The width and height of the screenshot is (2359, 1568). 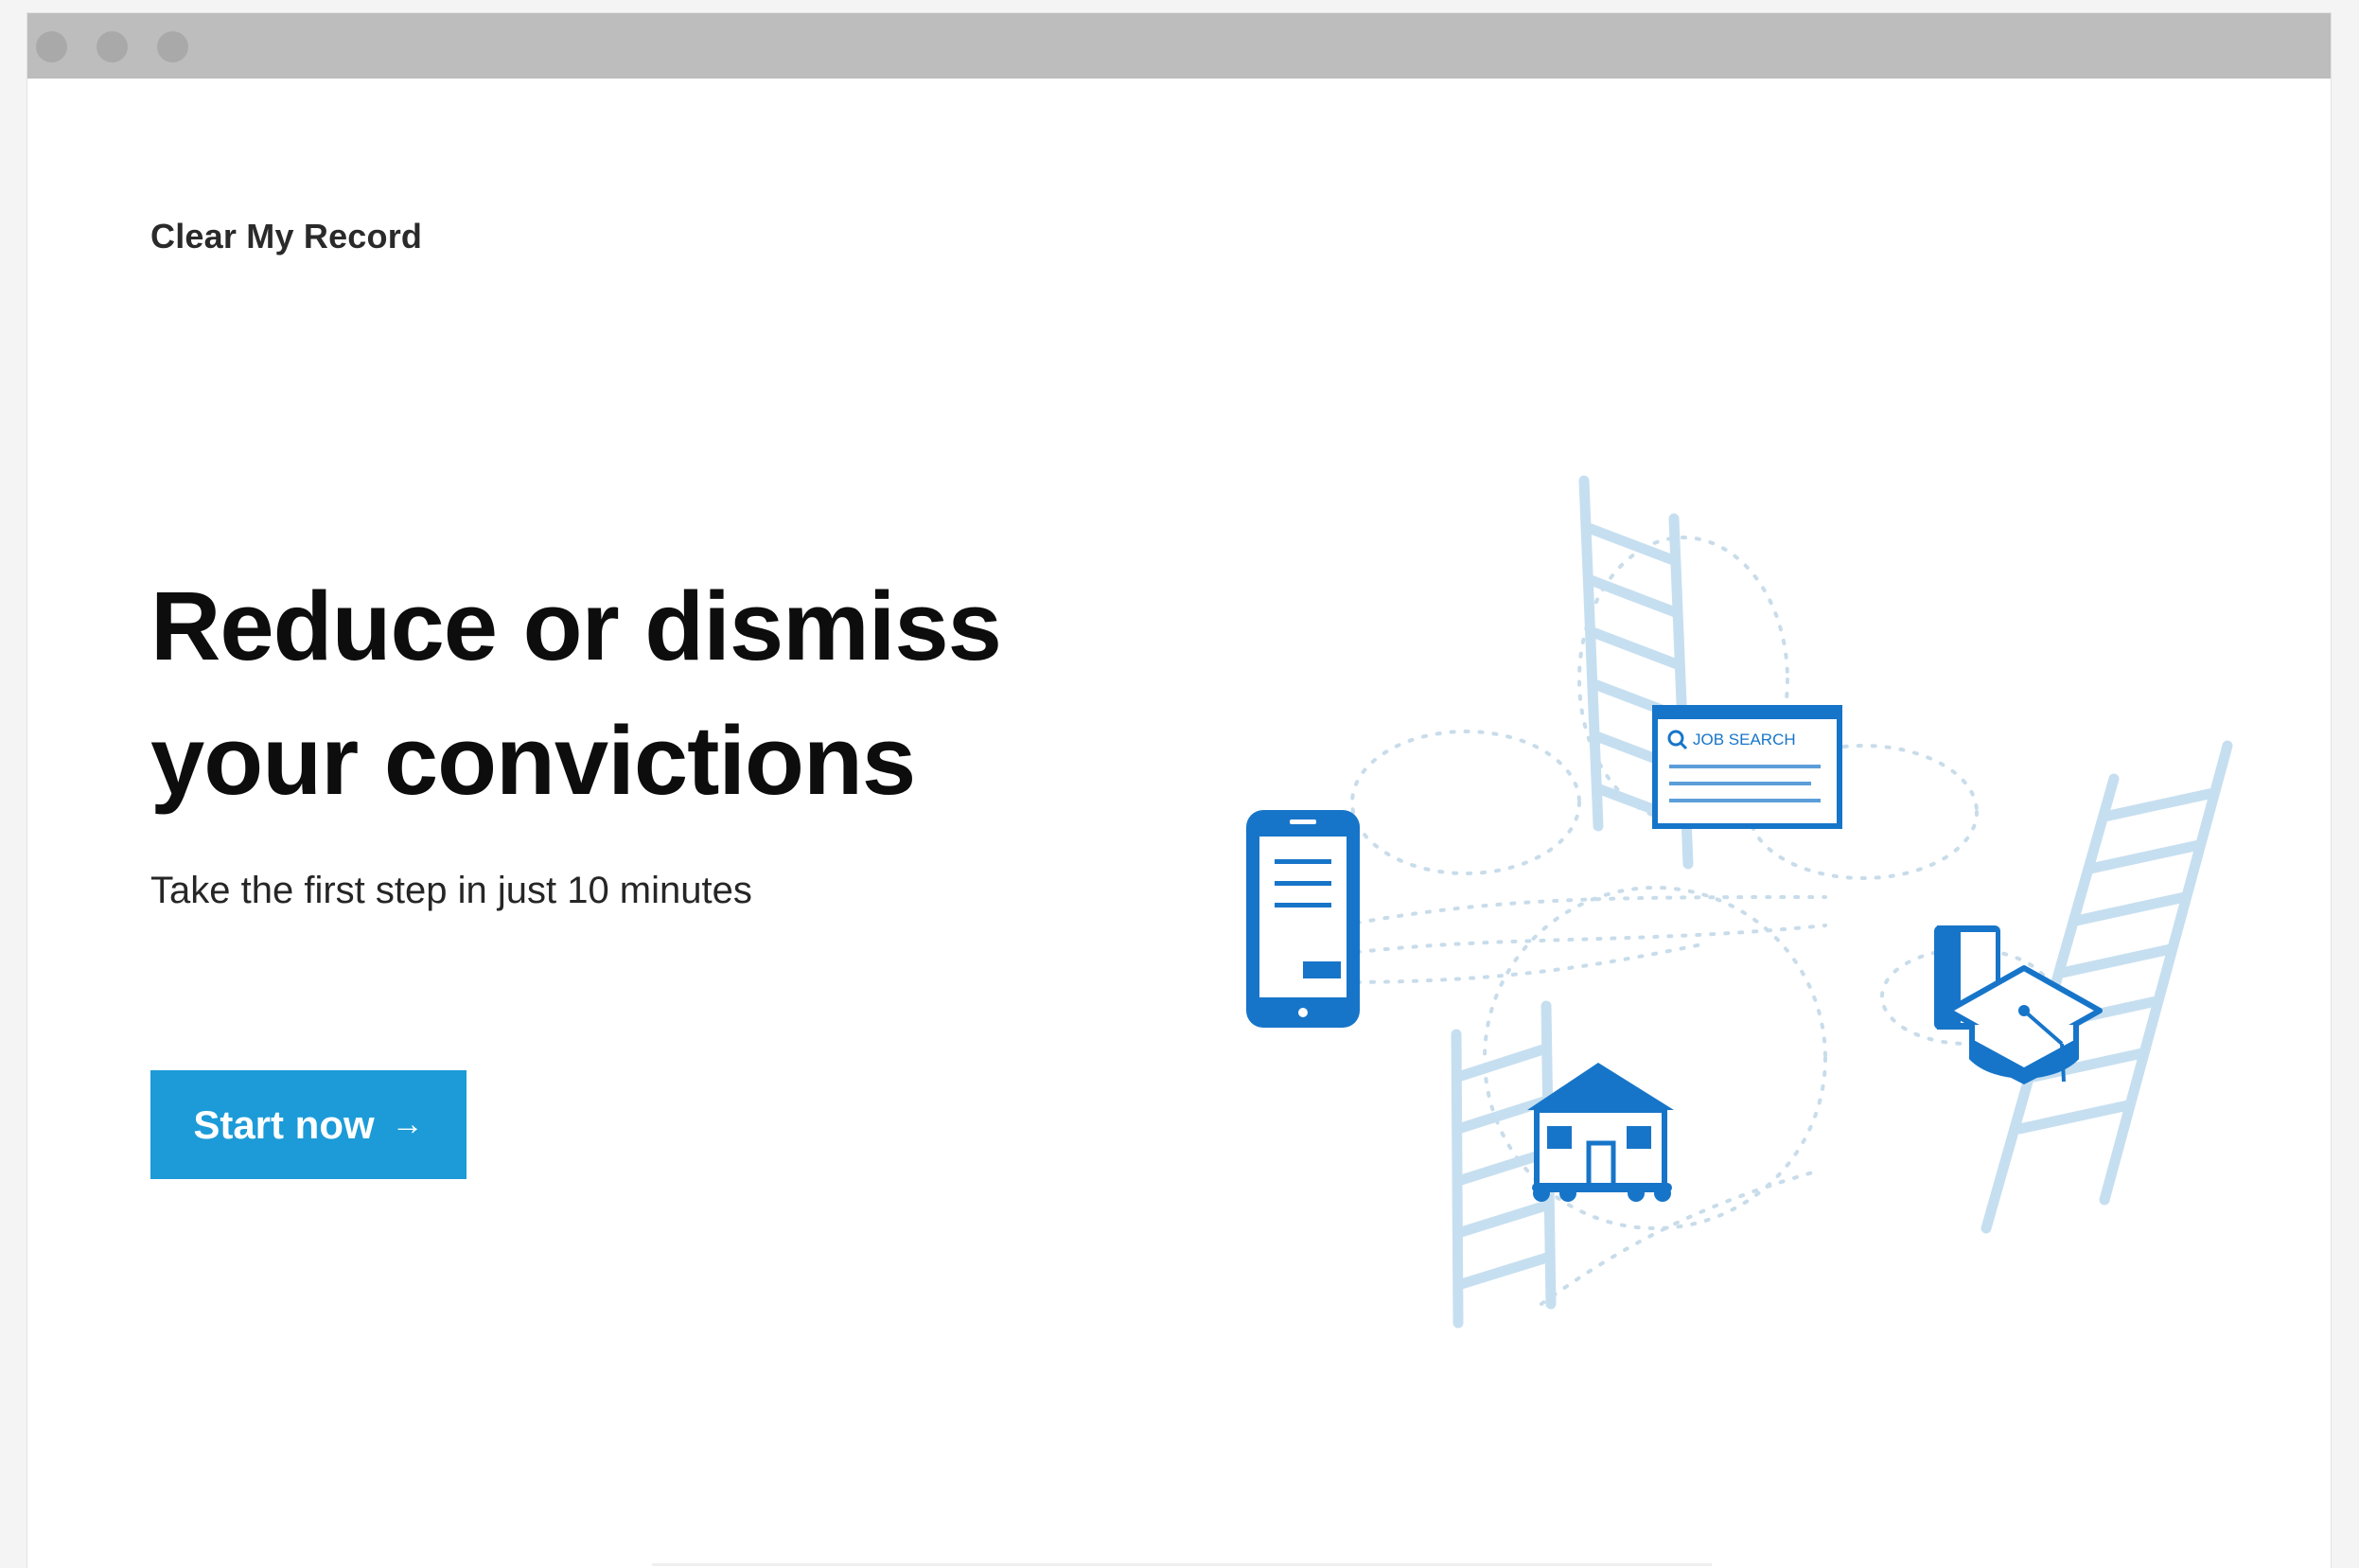 I want to click on page-title: Reduce or dismiss your convictions, so click(x=576, y=693).